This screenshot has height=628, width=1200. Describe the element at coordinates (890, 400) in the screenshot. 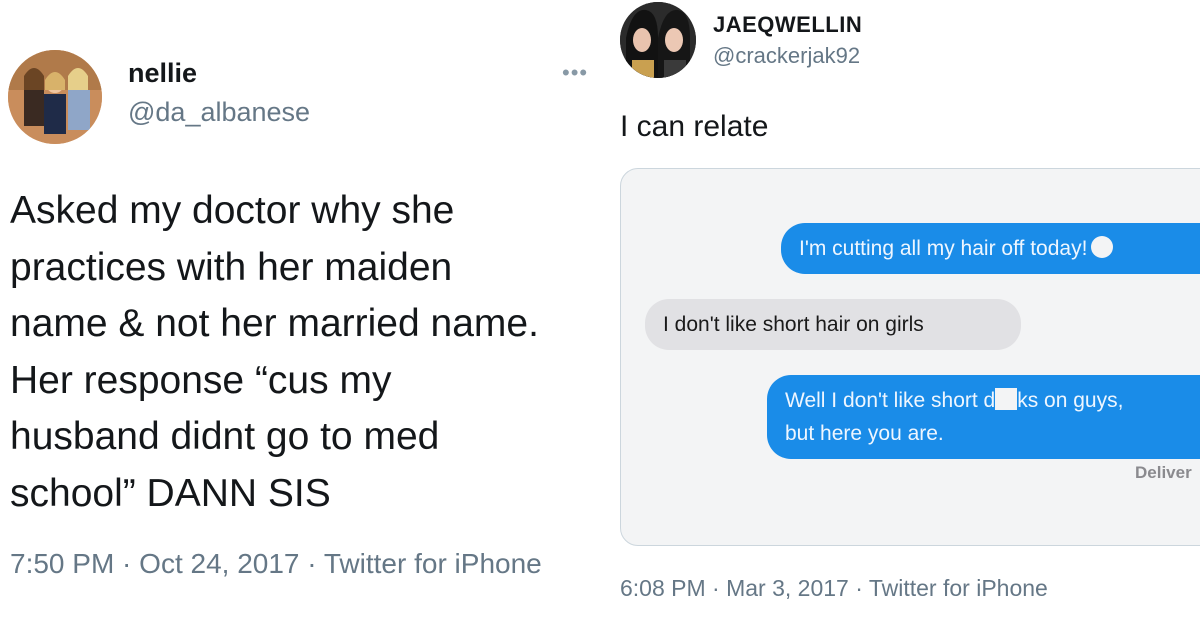

I see `message-text: Well I don't like short d` at that location.